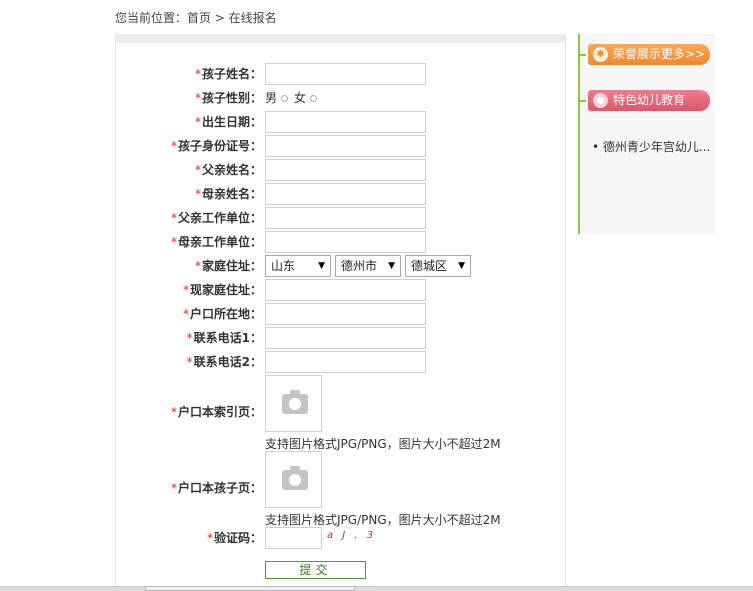 The width and height of the screenshot is (753, 591). Describe the element at coordinates (314, 98) in the screenshot. I see `gender-female-radio` at that location.